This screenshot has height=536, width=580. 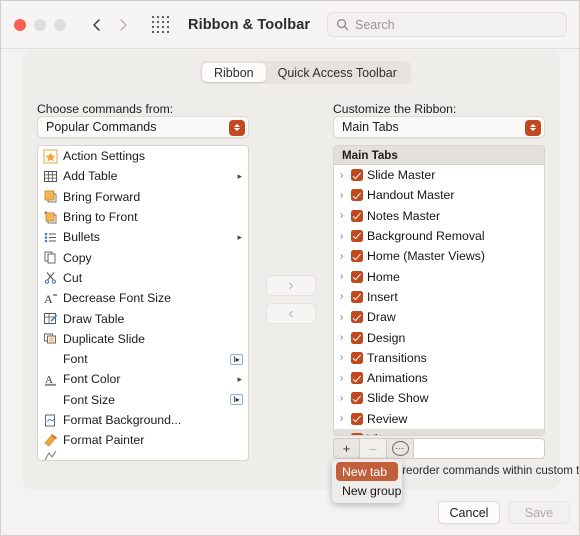 What do you see at coordinates (291, 285) in the screenshot?
I see `add-command-button: ›` at bounding box center [291, 285].